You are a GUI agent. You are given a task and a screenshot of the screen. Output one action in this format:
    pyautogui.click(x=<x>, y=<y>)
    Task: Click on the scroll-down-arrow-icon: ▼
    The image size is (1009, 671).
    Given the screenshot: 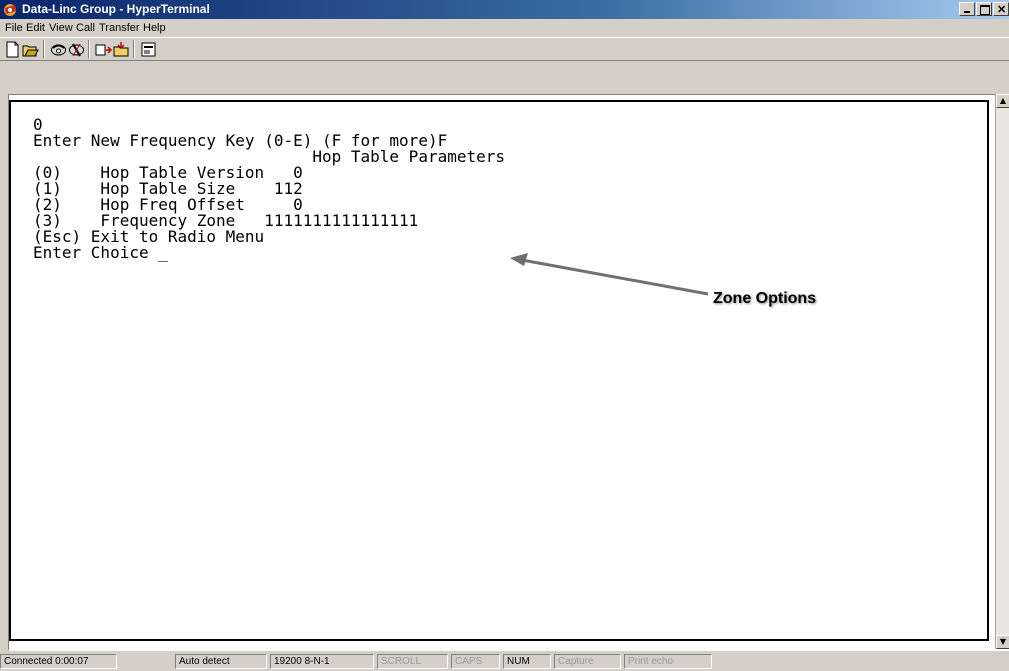 What is the action you would take?
    pyautogui.click(x=1002, y=642)
    